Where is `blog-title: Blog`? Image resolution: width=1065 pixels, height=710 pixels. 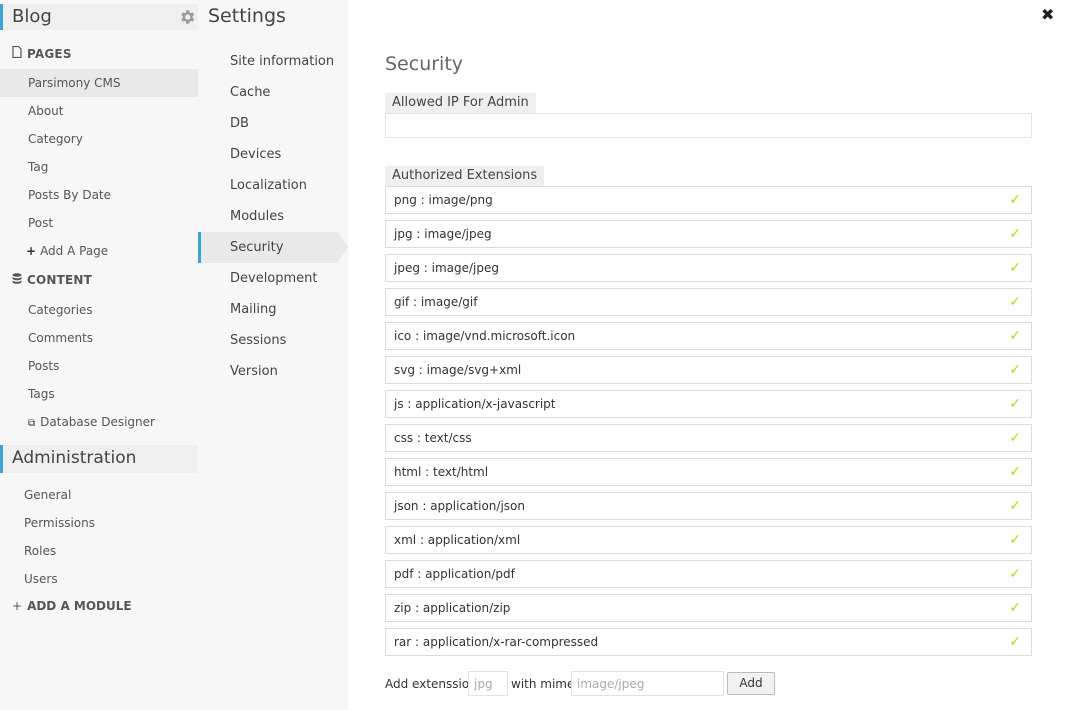 blog-title: Blog is located at coordinates (32, 16).